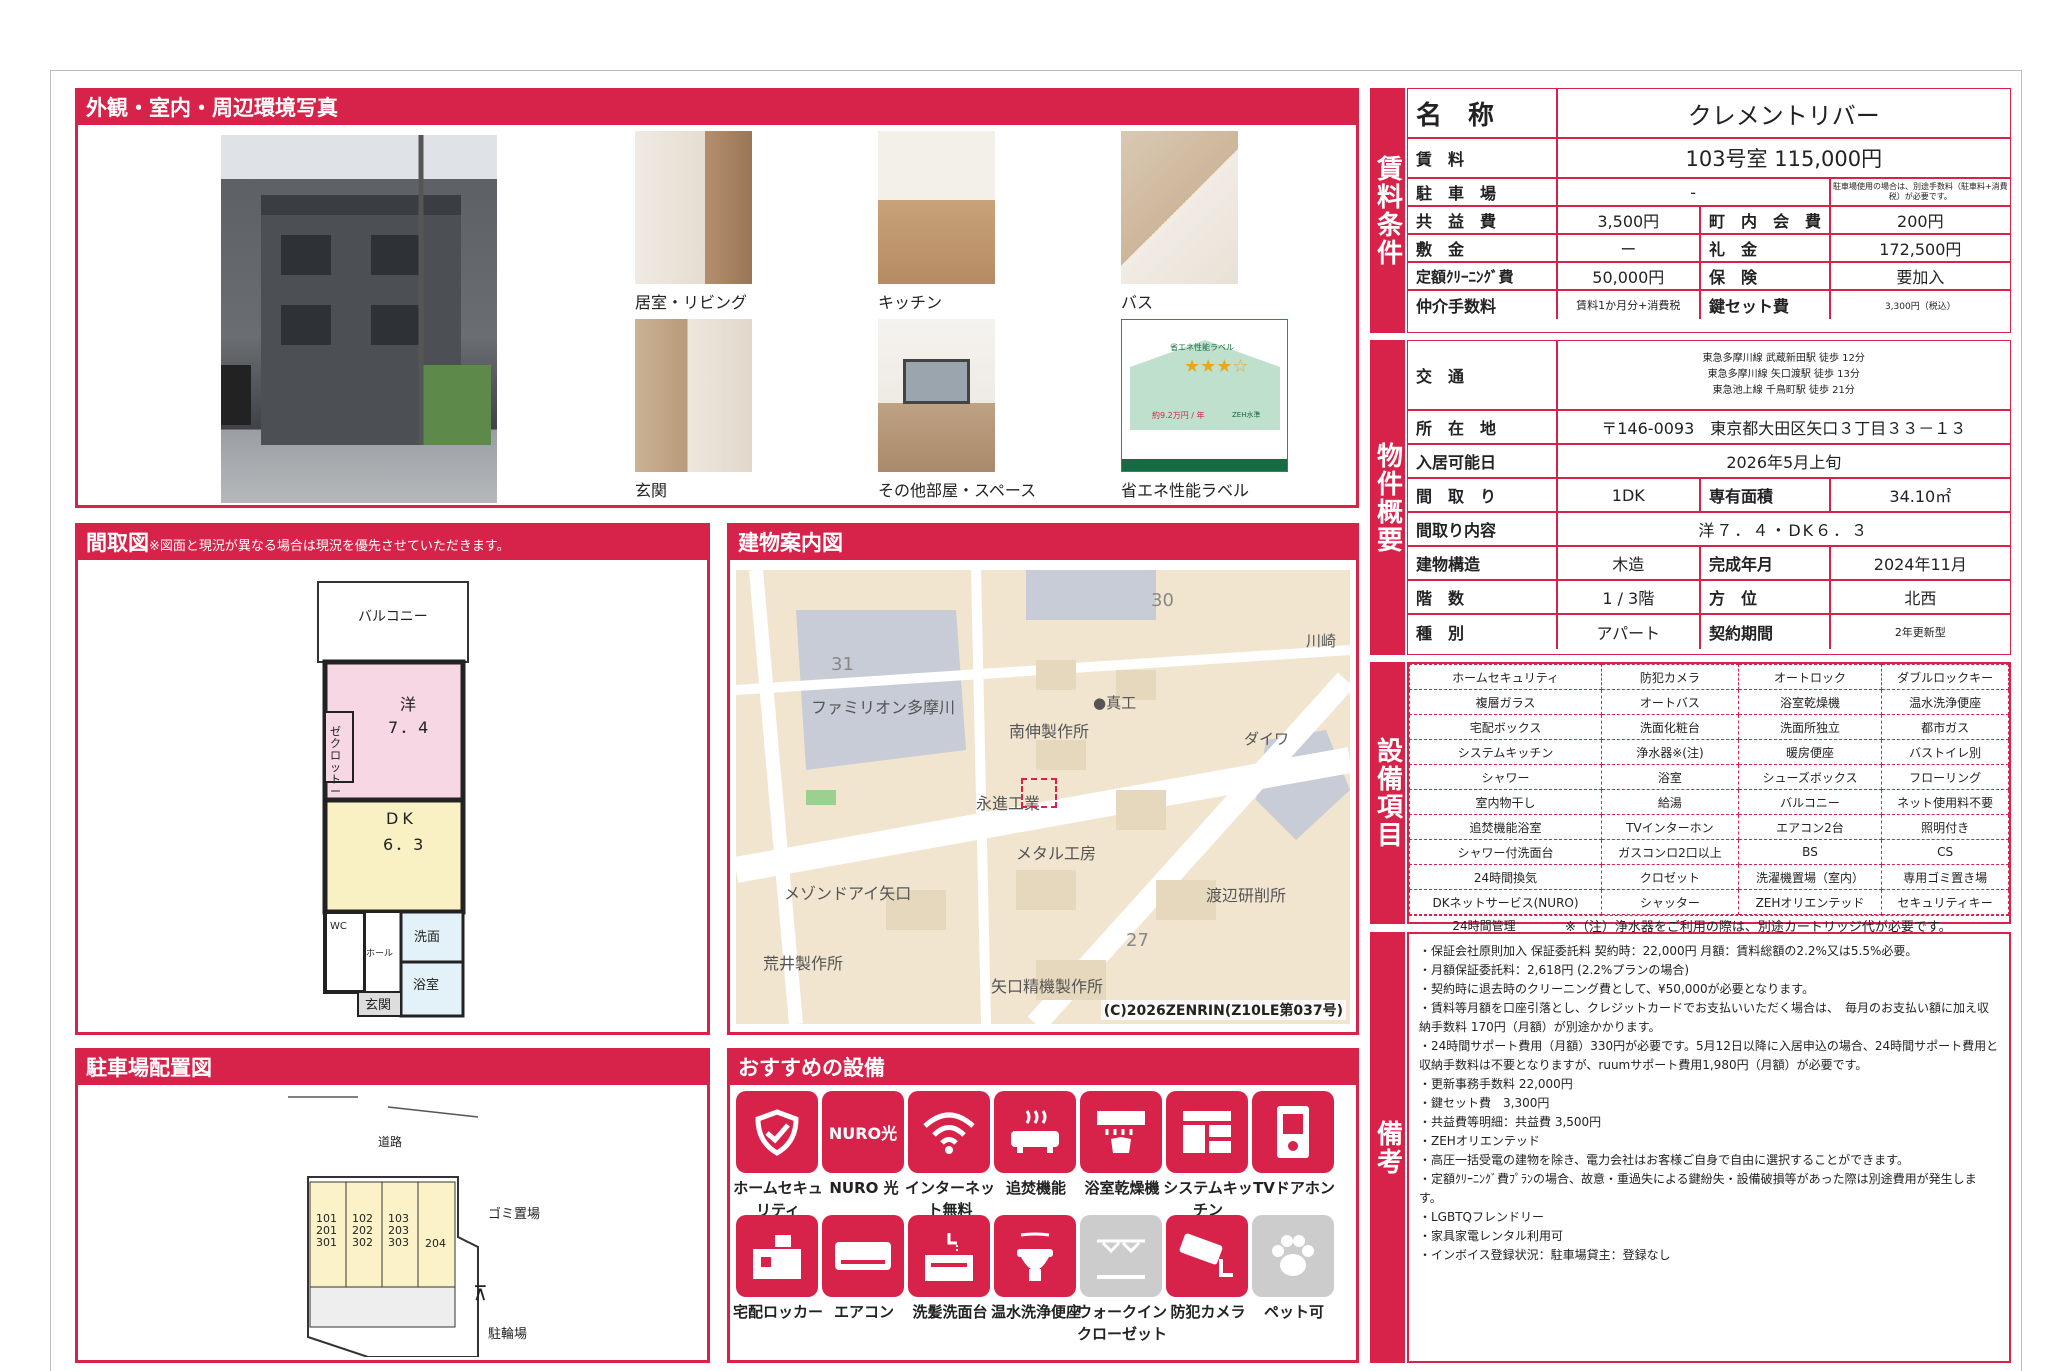 This screenshot has width=2056, height=1371. What do you see at coordinates (1810, 702) in the screenshot?
I see `equipment-item: 浴室乾燥機` at bounding box center [1810, 702].